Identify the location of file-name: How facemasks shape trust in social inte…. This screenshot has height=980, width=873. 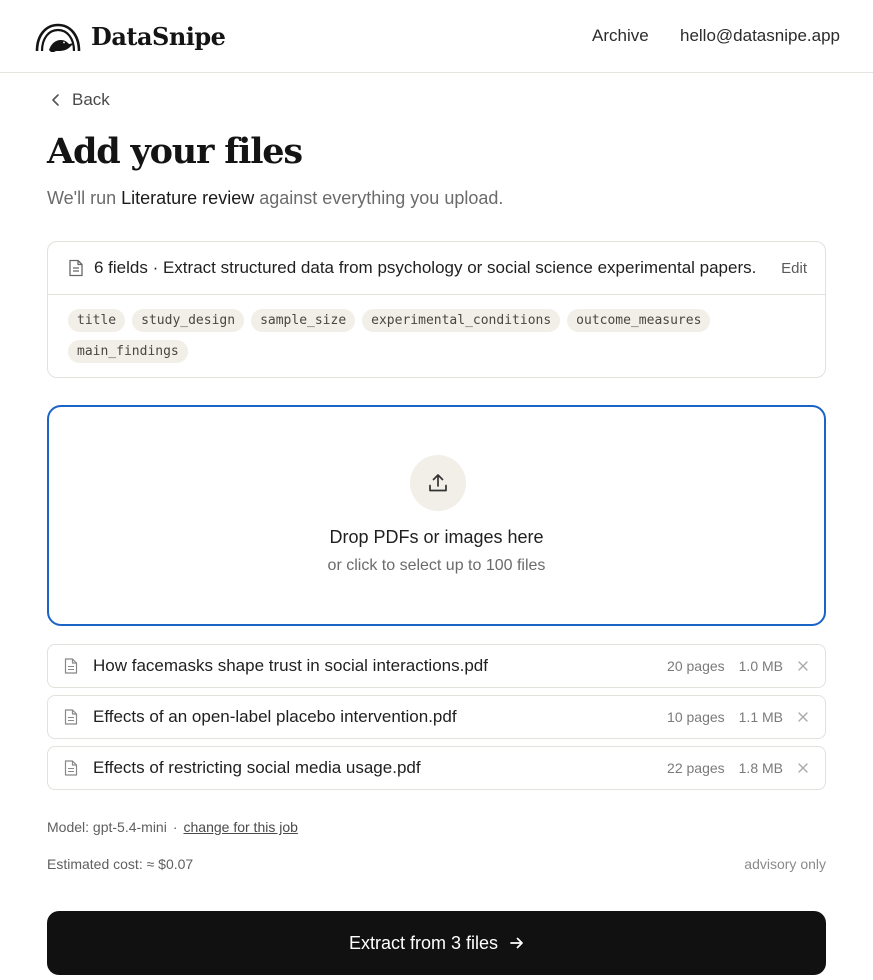
(290, 665).